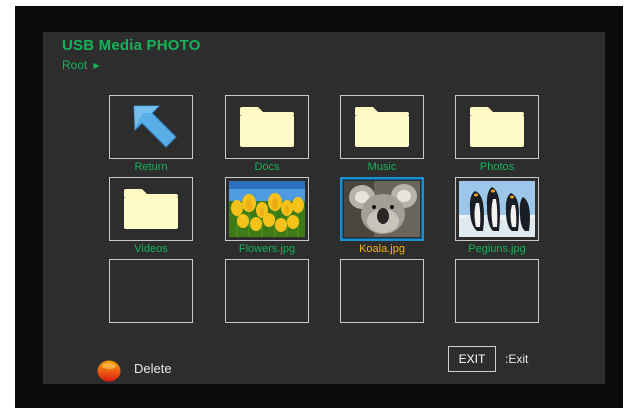 The height and width of the screenshot is (414, 638). What do you see at coordinates (497, 249) in the screenshot?
I see `grid-item-label: Pegiuns.jpg` at bounding box center [497, 249].